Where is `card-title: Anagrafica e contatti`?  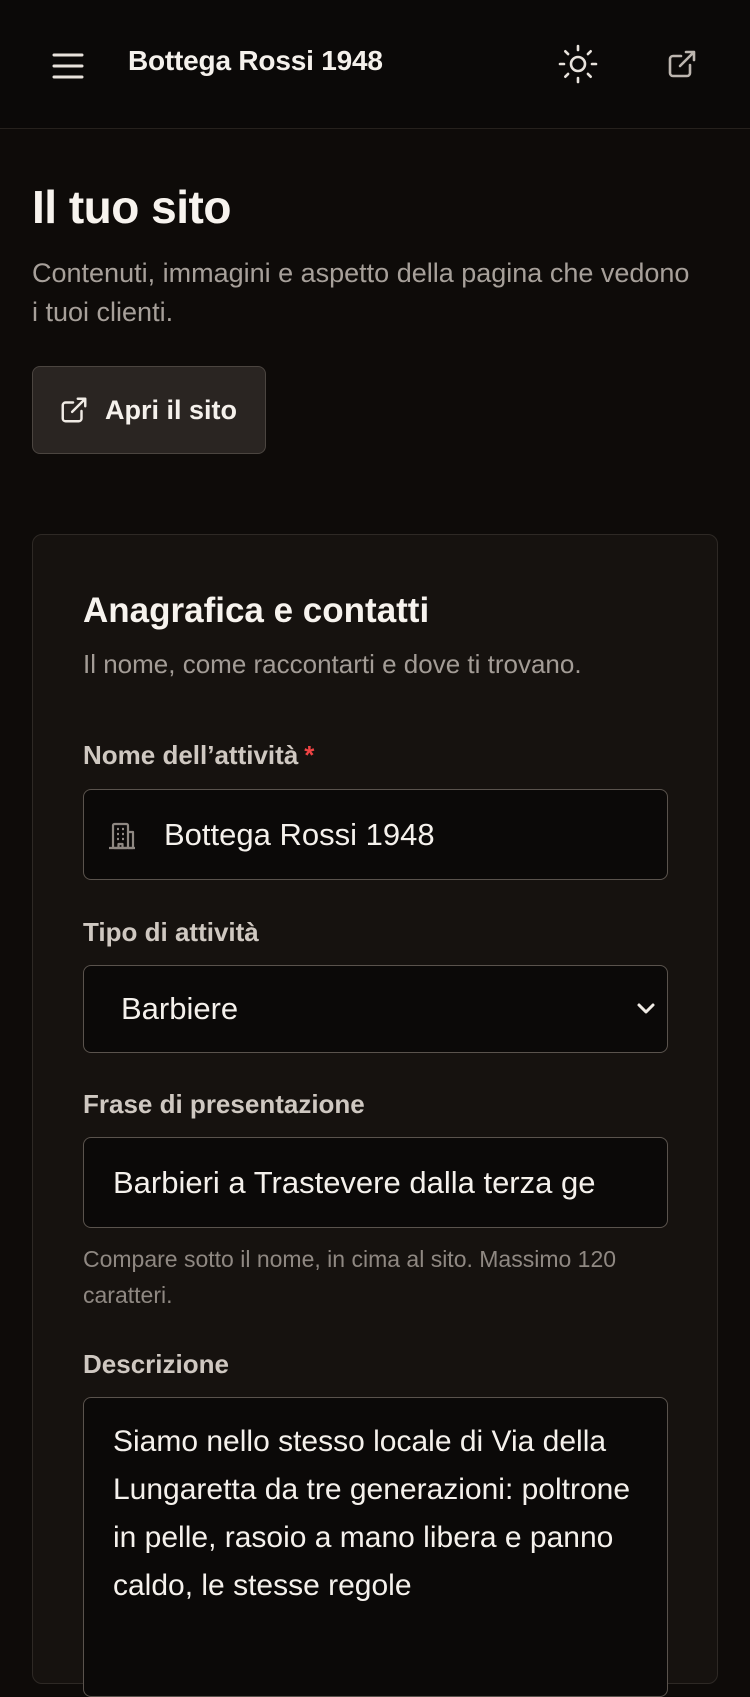 card-title: Anagrafica e contatti is located at coordinates (256, 610).